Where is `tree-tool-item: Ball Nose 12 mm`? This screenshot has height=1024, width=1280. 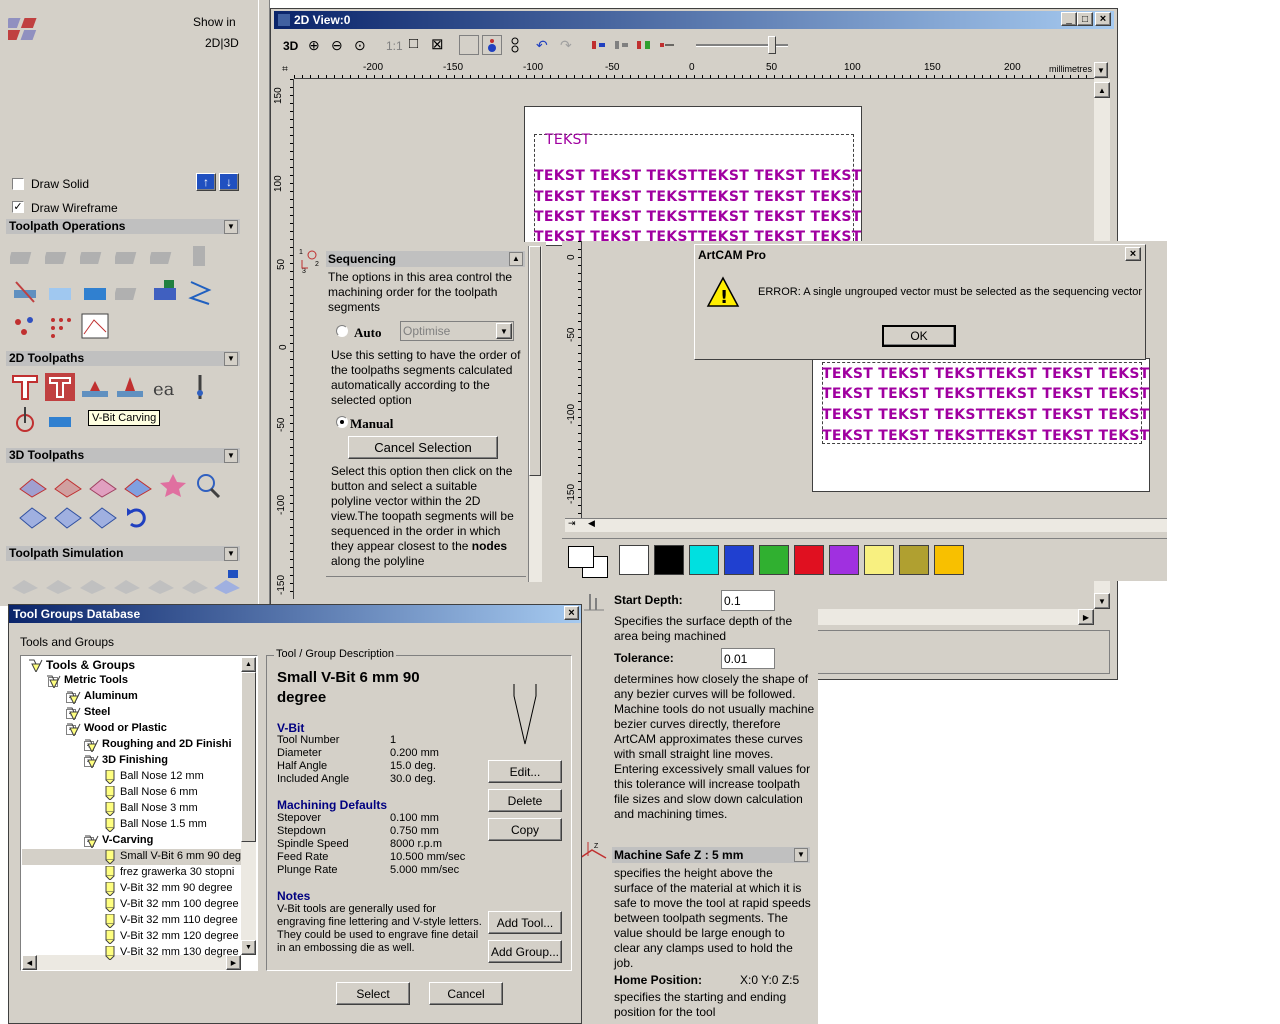
tree-tool-item: Ball Nose 12 mm is located at coordinates (131, 777).